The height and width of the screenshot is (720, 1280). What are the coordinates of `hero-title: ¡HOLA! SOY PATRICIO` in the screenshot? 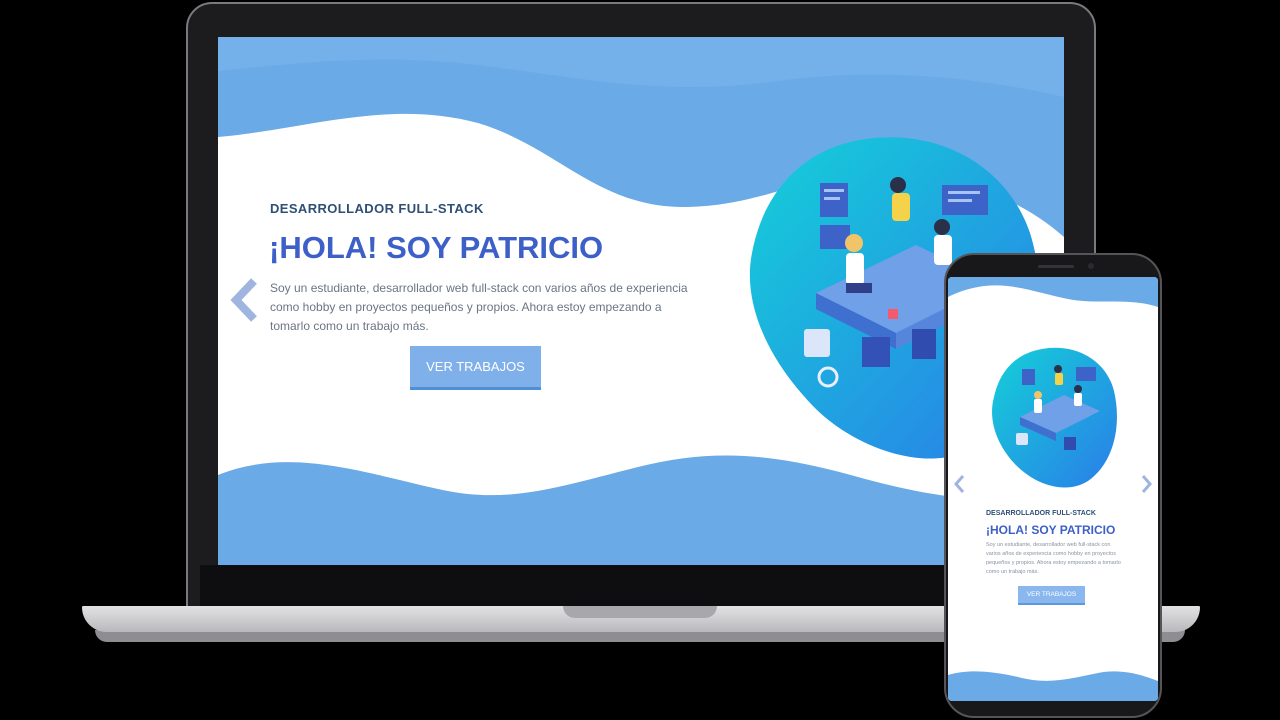 It's located at (436, 247).